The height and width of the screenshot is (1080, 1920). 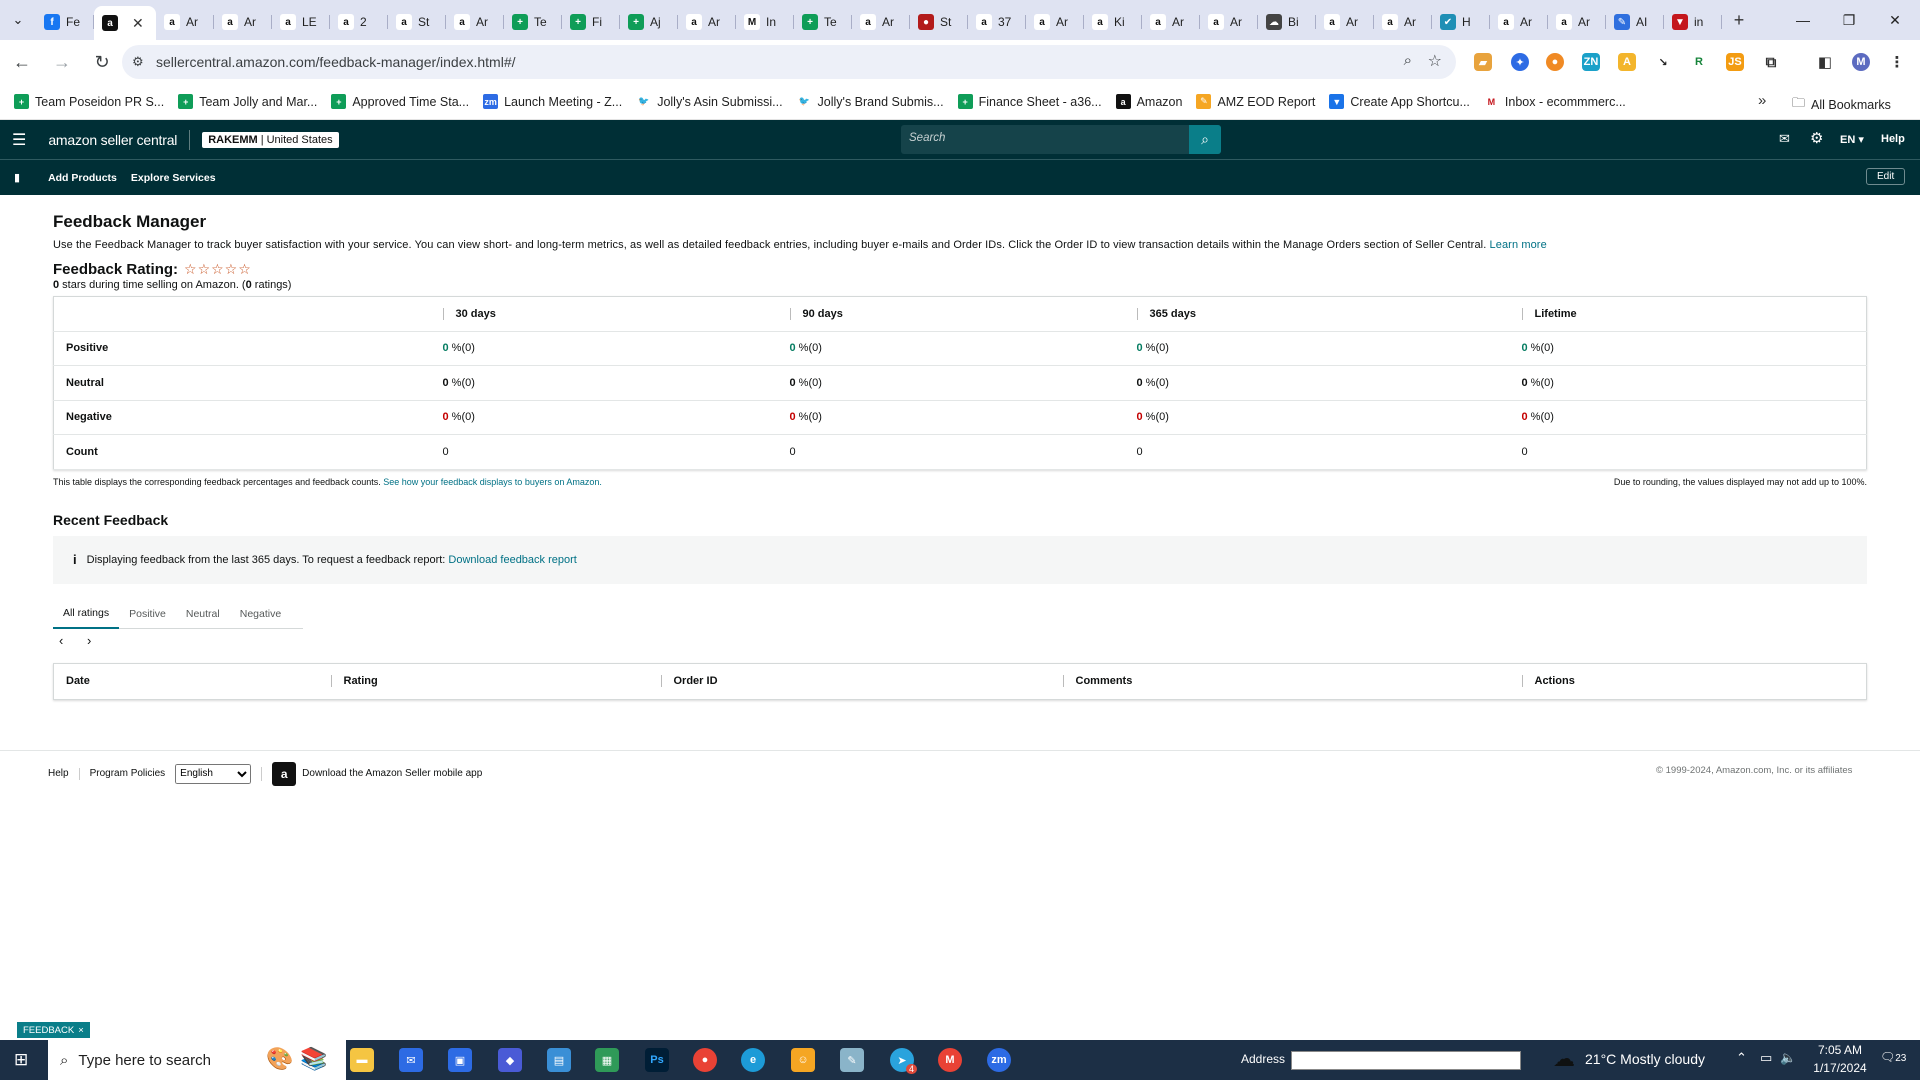 I want to click on edge-icon: e, so click(x=753, y=1060).